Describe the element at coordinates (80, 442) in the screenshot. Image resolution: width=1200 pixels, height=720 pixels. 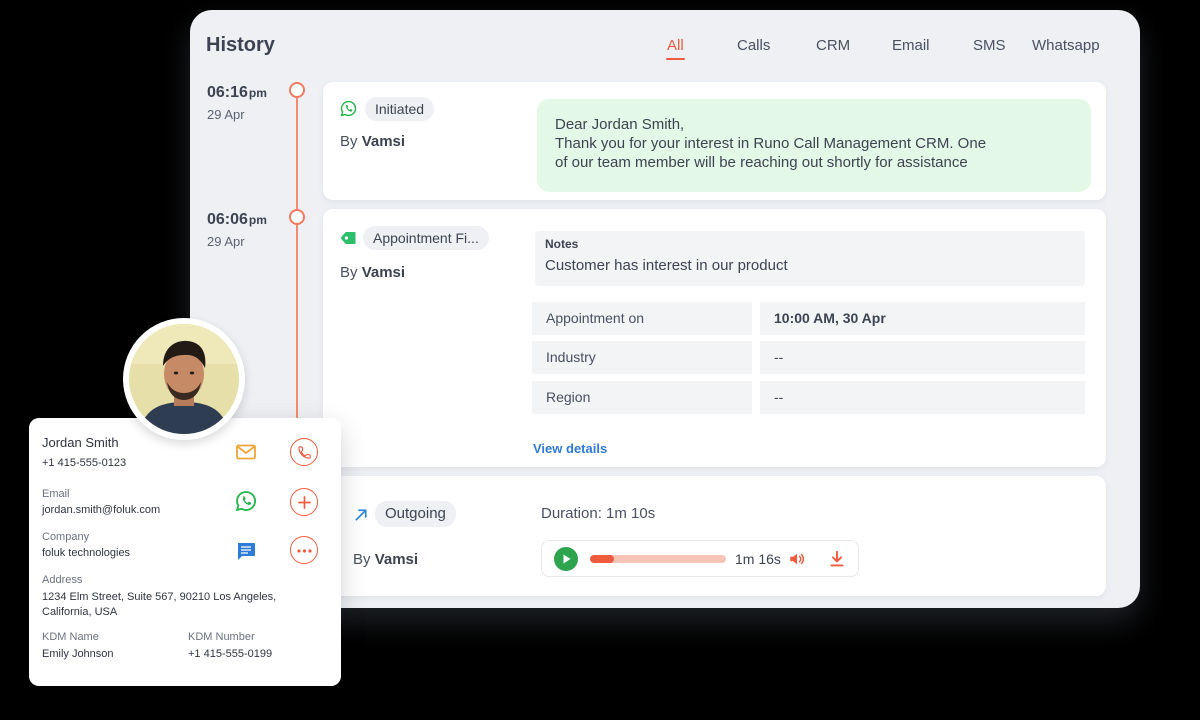
I see `contact-name: Jordan Smith` at that location.